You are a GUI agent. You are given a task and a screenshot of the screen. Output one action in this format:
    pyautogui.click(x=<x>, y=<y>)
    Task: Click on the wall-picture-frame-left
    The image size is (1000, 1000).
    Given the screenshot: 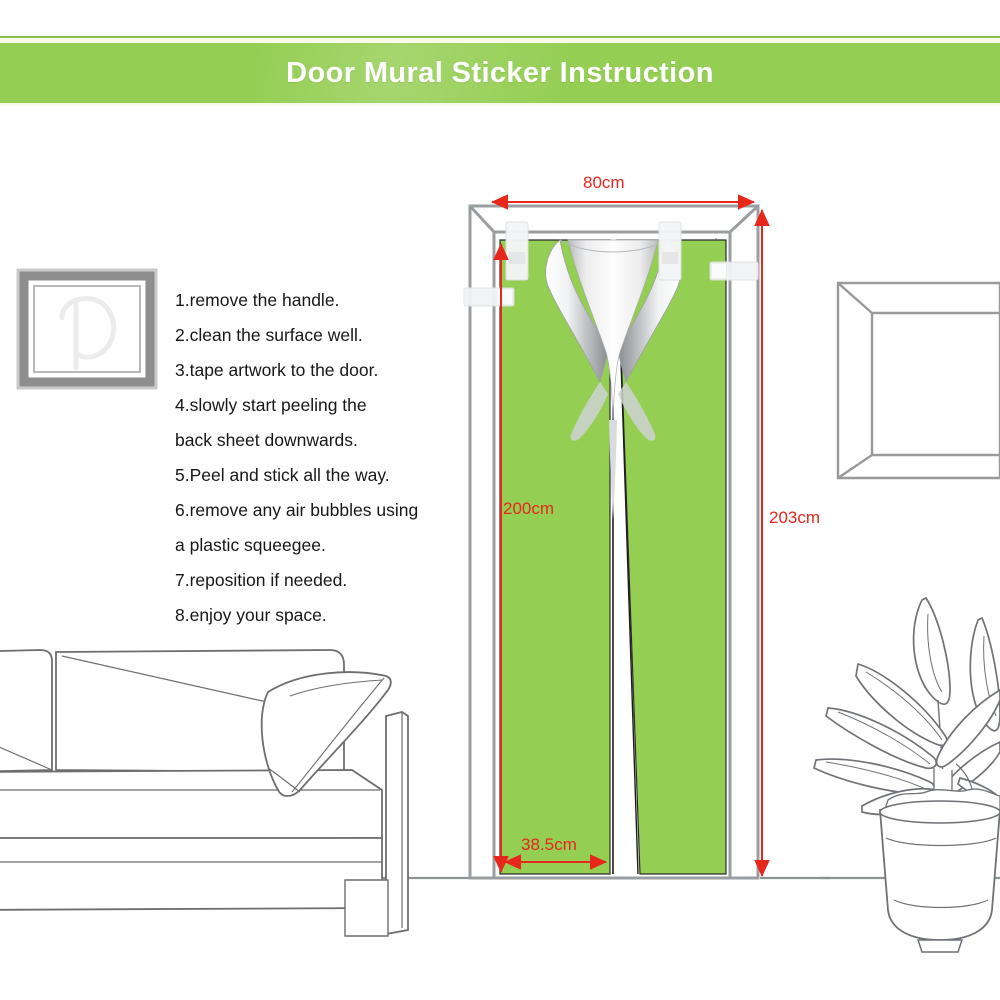 What is the action you would take?
    pyautogui.click(x=87, y=329)
    